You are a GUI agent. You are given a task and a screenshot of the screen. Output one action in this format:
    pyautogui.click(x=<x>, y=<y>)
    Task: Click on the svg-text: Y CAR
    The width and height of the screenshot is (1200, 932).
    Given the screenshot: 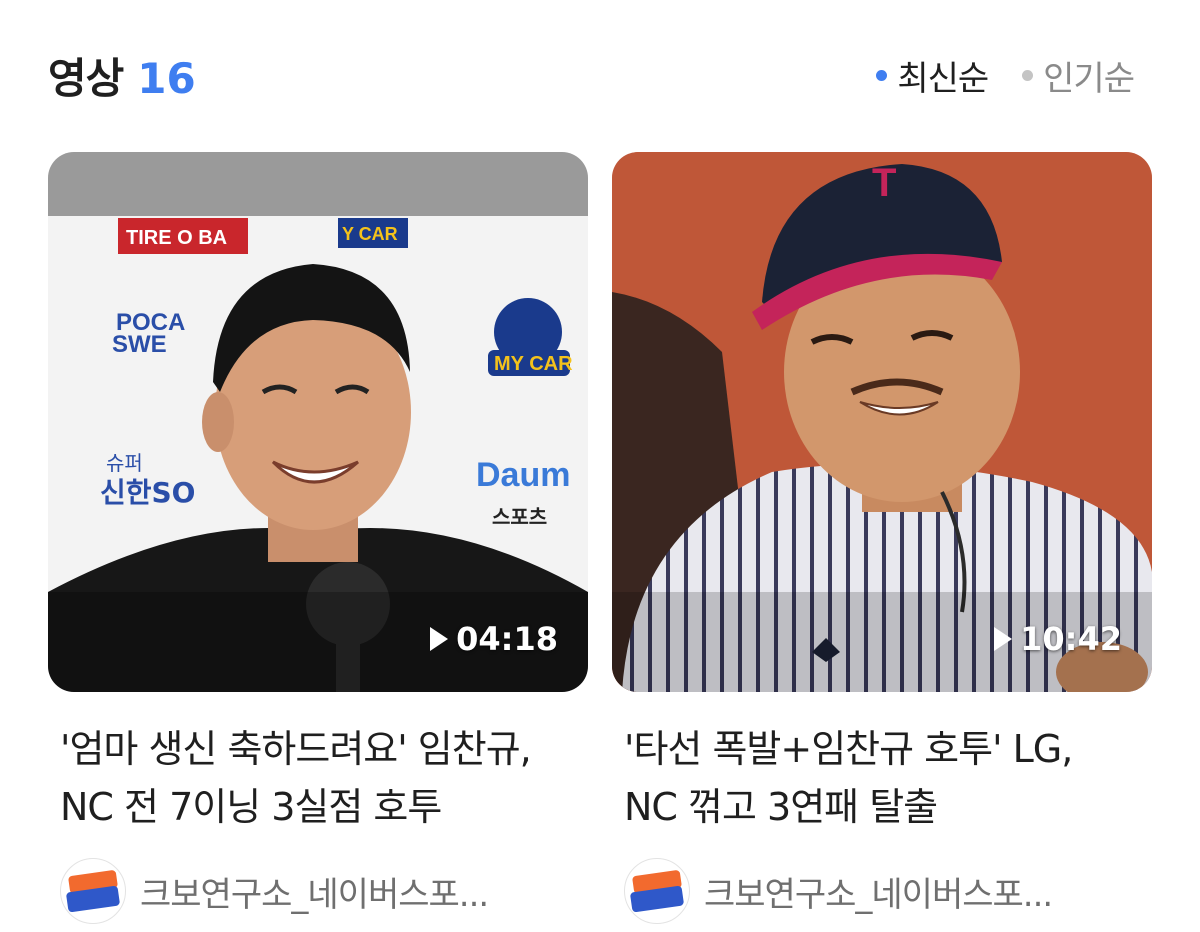 What is the action you would take?
    pyautogui.click(x=370, y=234)
    